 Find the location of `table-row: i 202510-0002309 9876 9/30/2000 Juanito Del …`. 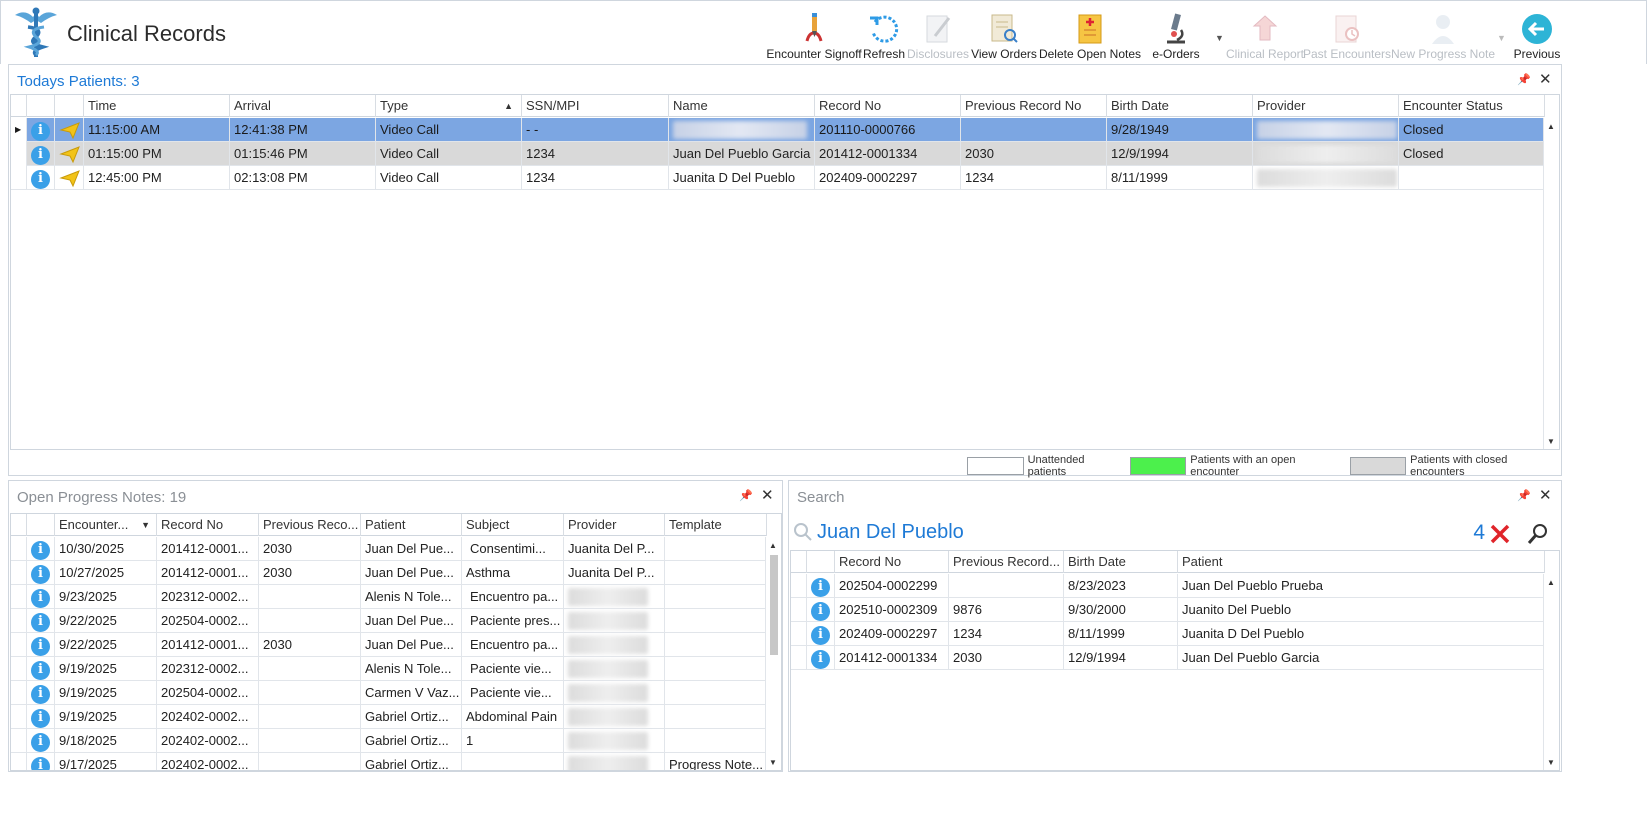

table-row: i 202510-0002309 9876 9/30/2000 Juanito Del … is located at coordinates (1168, 610).